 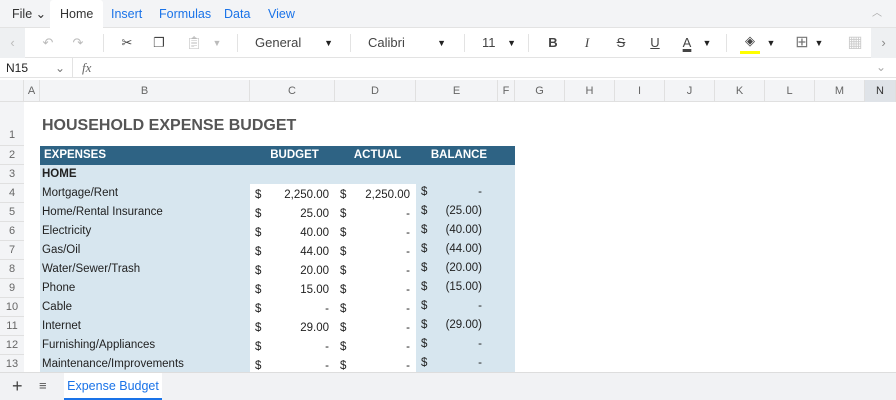 I want to click on budget-value: 44.00, so click(x=289, y=252).